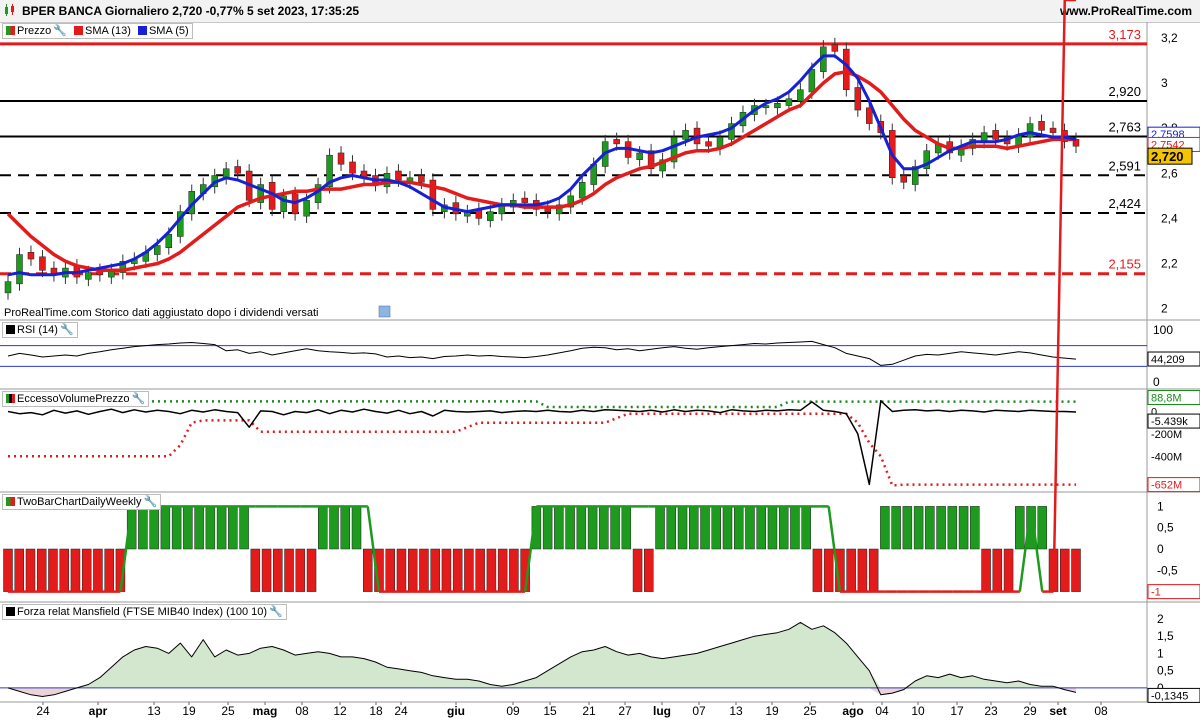 This screenshot has height=720, width=1200. I want to click on rsi-legend: RSI (14) 🔧, so click(40, 330).